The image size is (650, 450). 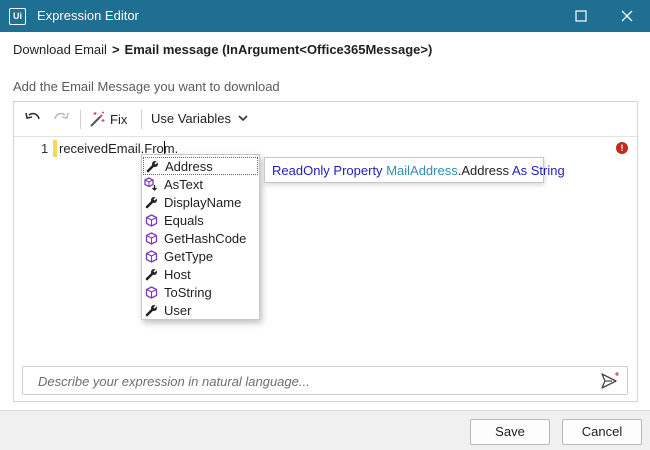 What do you see at coordinates (189, 166) in the screenshot?
I see `autocomplete-item-label: Address` at bounding box center [189, 166].